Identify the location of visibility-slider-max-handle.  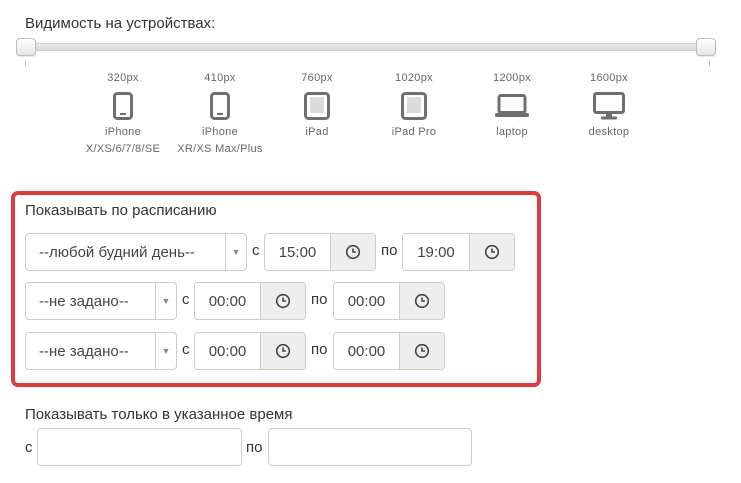
(706, 47).